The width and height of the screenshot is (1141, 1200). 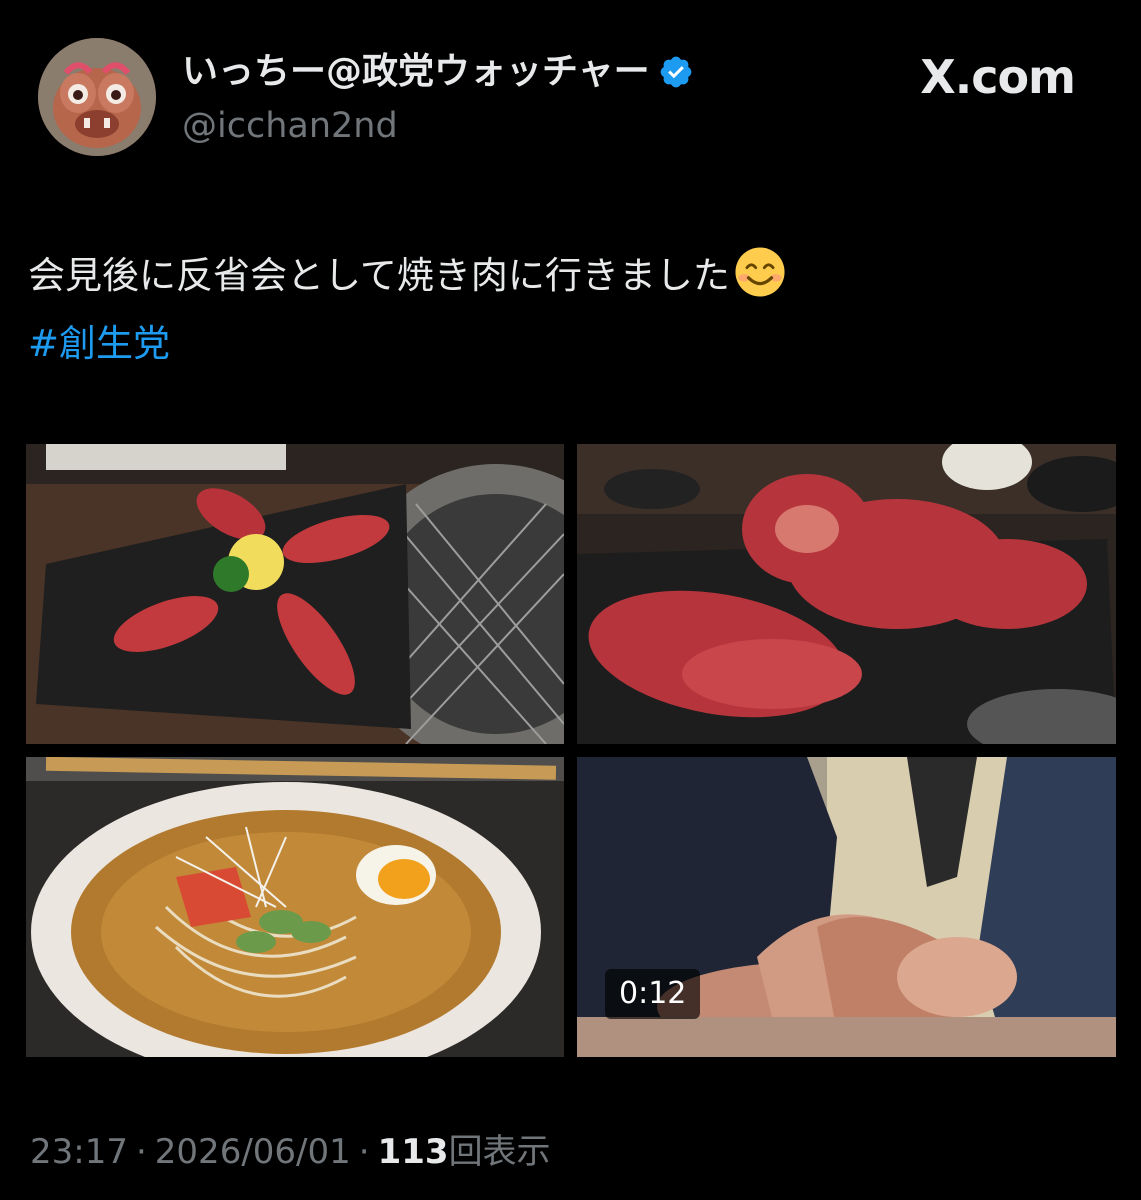 I want to click on cold-noodle-photo, so click(x=295, y=907).